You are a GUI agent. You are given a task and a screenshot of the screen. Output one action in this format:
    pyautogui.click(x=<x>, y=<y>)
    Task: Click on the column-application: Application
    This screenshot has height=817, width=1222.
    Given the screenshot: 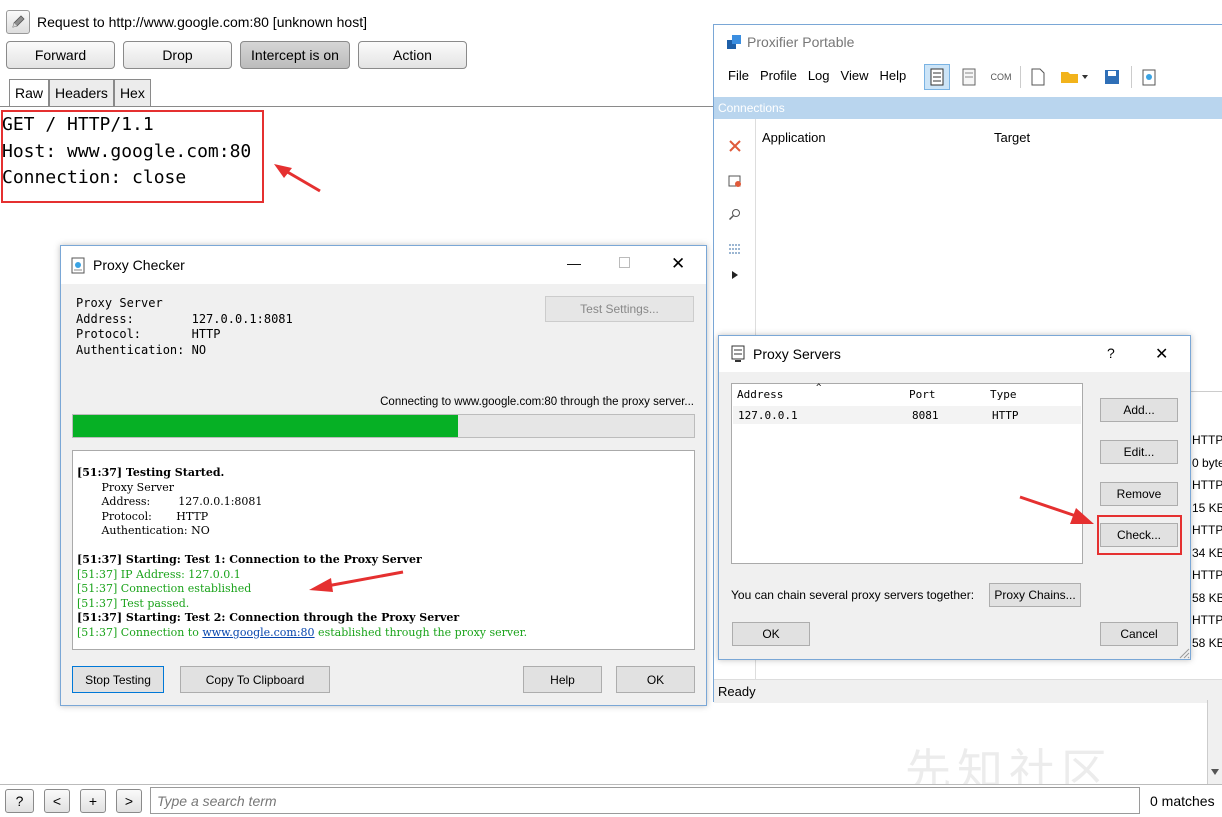 What is the action you would take?
    pyautogui.click(x=794, y=137)
    